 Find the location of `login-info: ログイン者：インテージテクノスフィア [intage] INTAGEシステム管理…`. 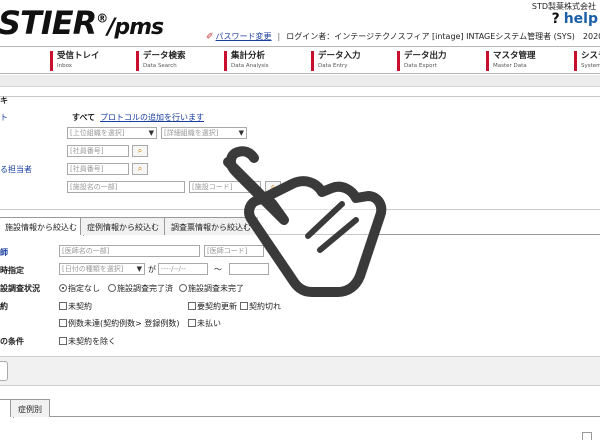

login-info: ログイン者：インテージテクノスフィア [intage] INTAGEシステム管理… is located at coordinates (443, 36).